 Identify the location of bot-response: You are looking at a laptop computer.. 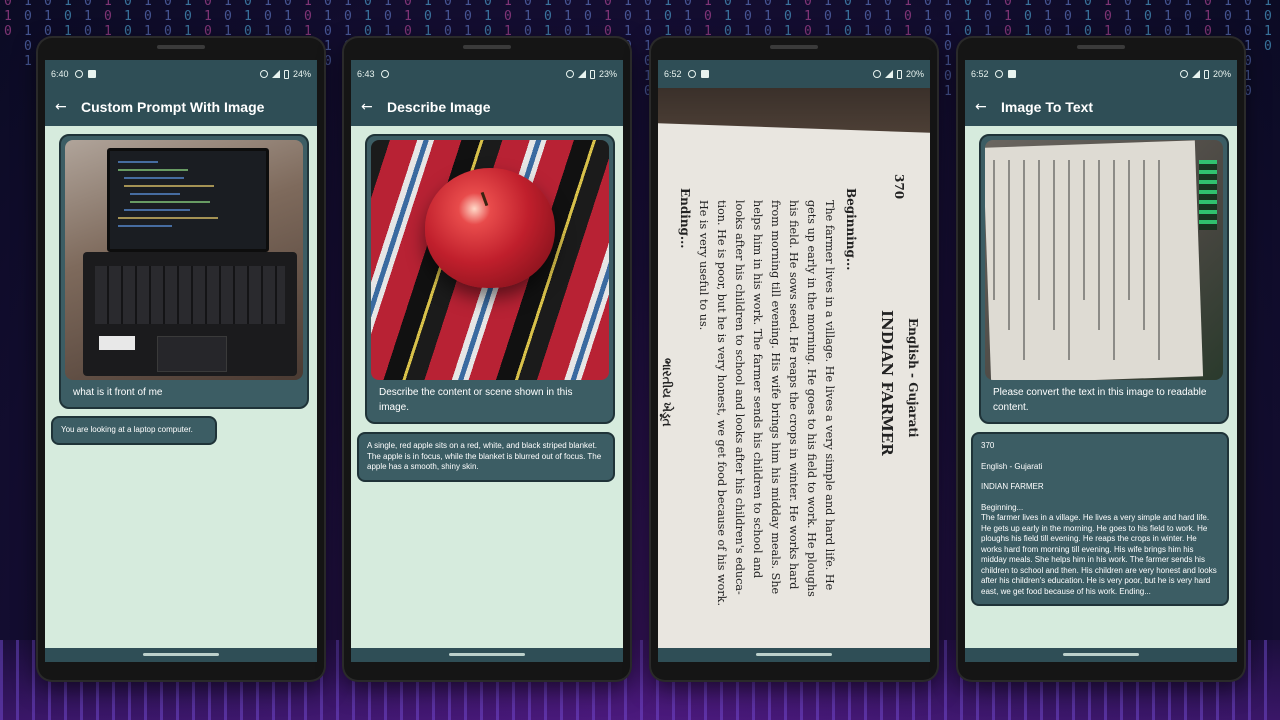
(134, 430).